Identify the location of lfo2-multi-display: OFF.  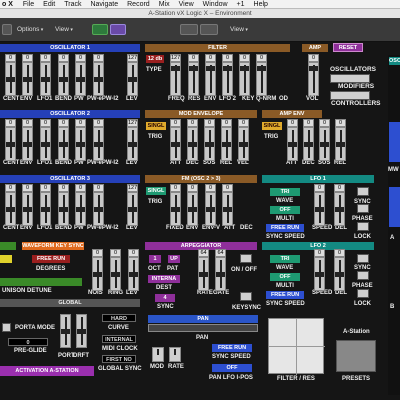
(285, 277).